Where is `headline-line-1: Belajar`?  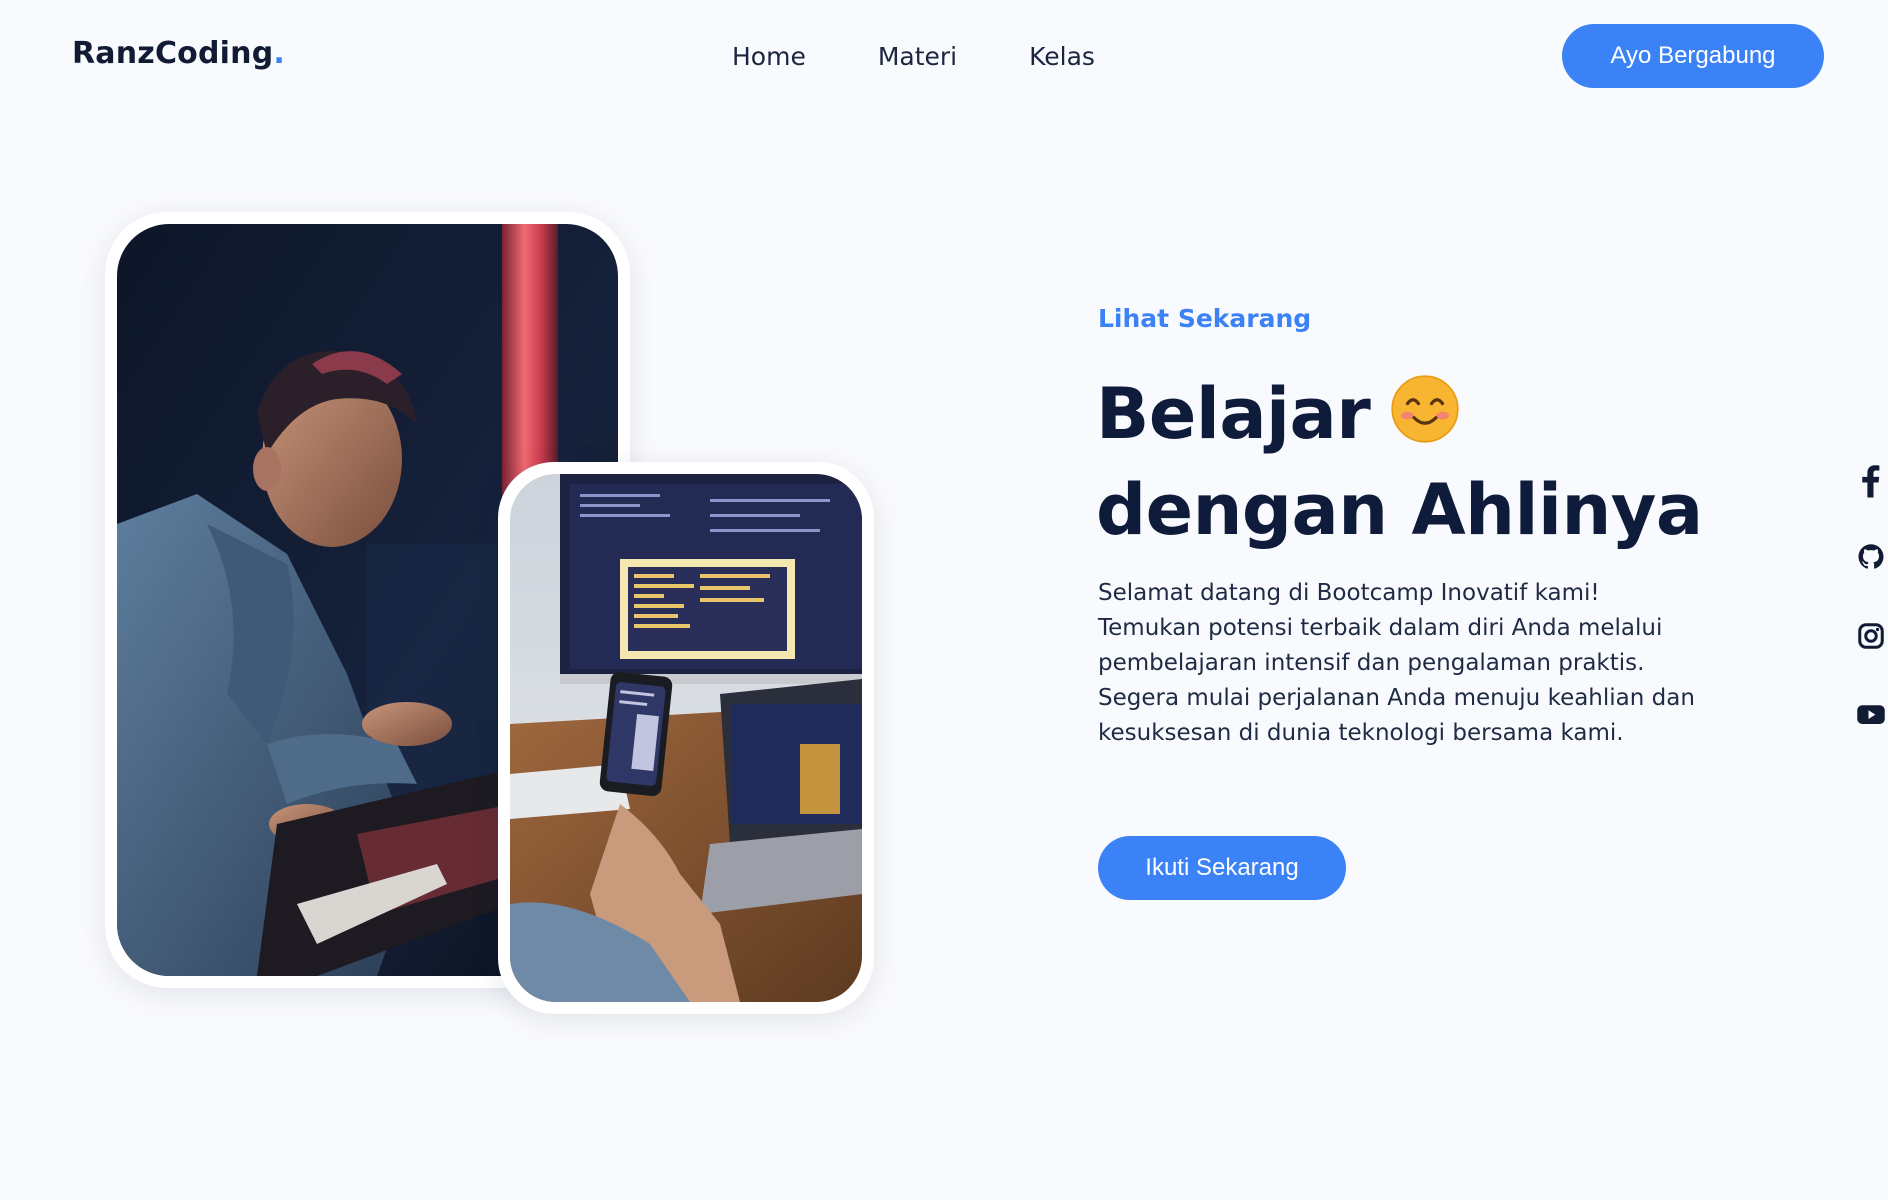 headline-line-1: Belajar is located at coordinates (1399, 414).